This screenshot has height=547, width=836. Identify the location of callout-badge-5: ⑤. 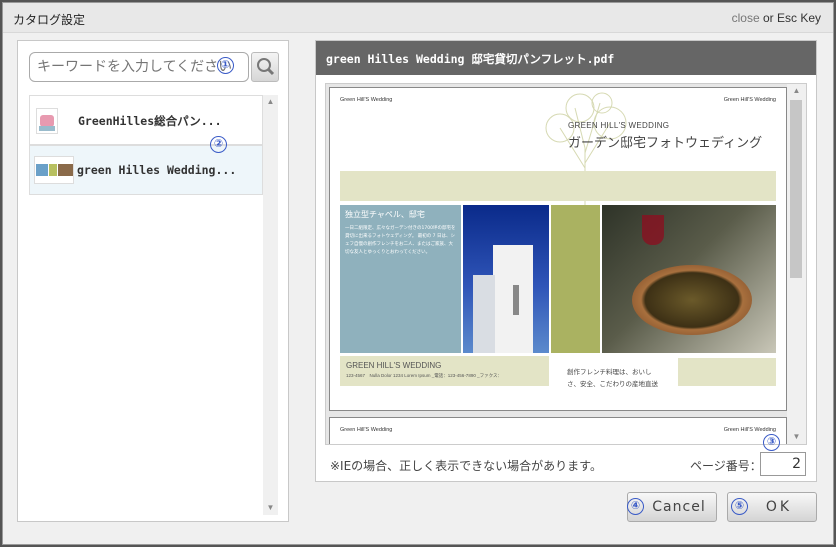
(739, 506).